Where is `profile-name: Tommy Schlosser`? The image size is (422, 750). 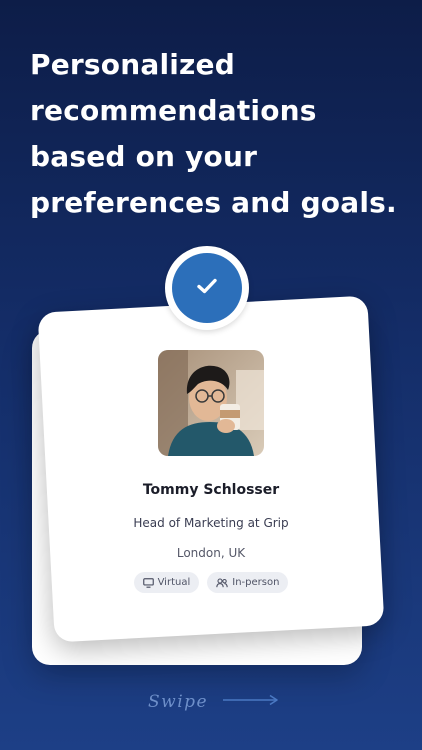 profile-name: Tommy Schlosser is located at coordinates (211, 490).